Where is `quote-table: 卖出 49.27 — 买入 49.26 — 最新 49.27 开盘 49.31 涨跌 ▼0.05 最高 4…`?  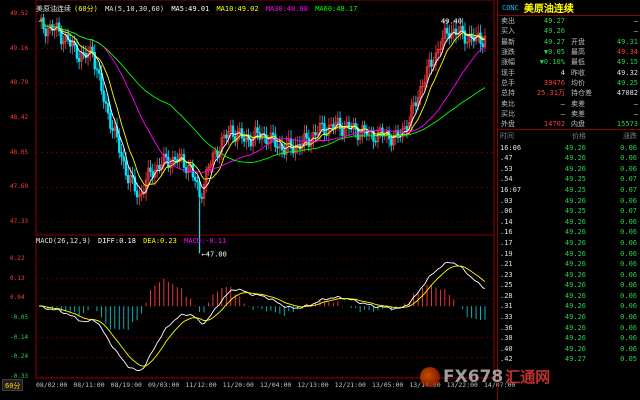
quote-table: 卖出 49.27 — 买入 49.26 — 最新 49.27 开盘 49.31 涨跌 ▼0.05 最高 4… is located at coordinates (569, 72).